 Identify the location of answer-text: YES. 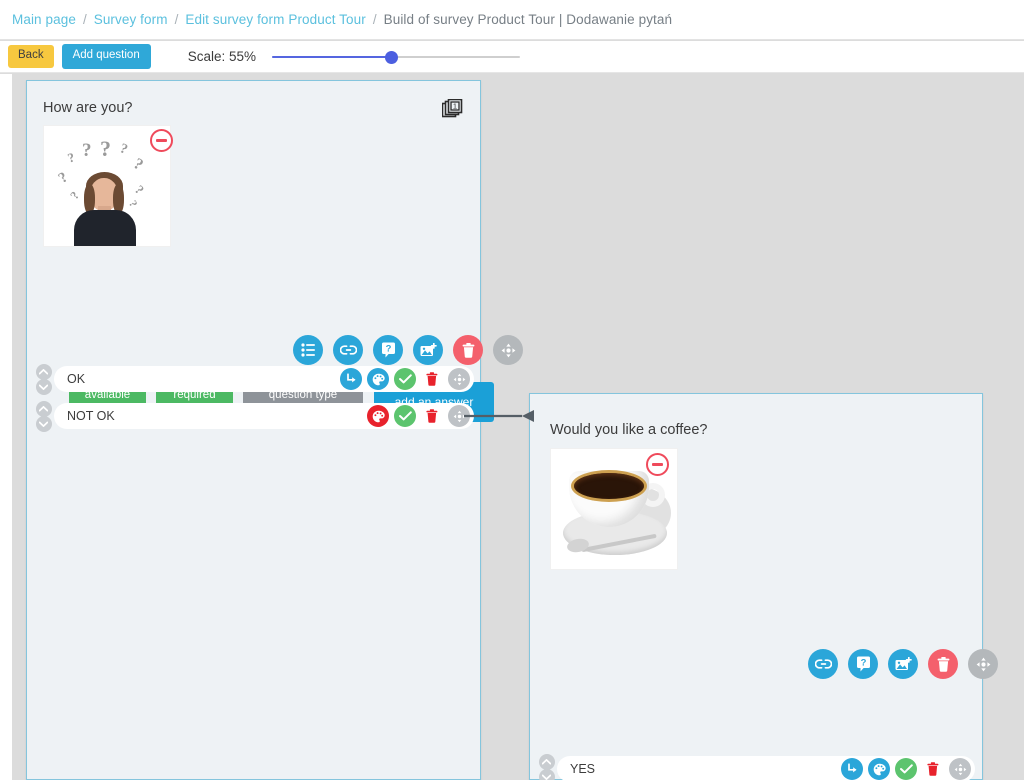
(583, 769).